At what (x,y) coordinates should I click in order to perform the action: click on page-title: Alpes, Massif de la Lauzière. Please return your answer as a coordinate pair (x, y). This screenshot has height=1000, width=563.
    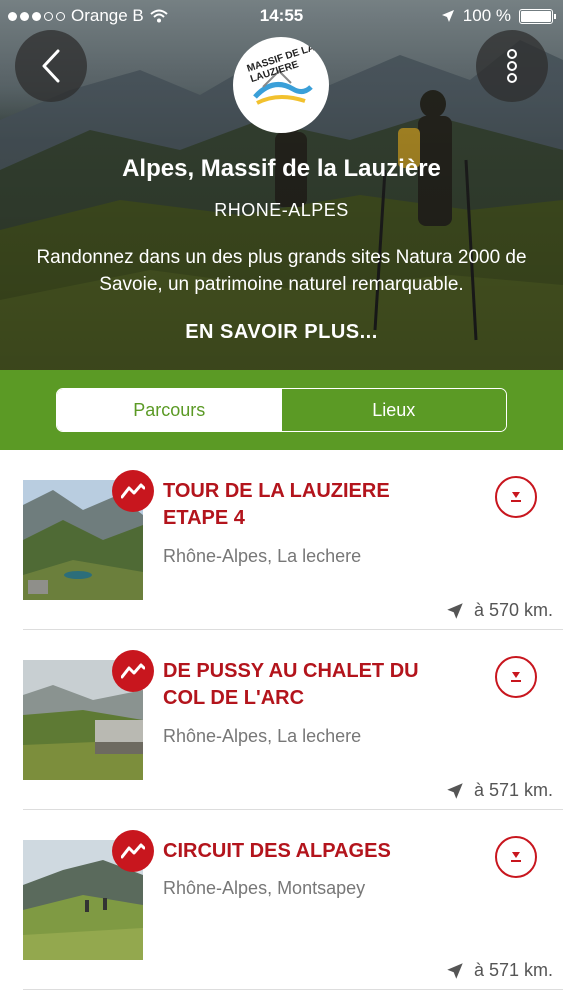
    Looking at the image, I should click on (281, 168).